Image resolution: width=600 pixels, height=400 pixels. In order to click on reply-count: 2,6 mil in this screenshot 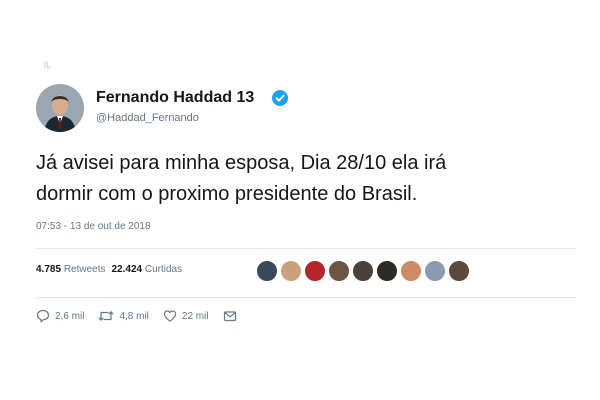, I will do `click(70, 316)`.